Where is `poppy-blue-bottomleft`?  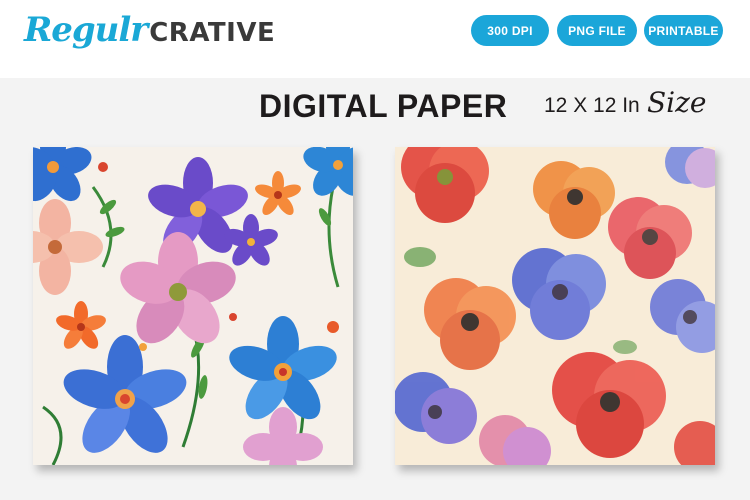 poppy-blue-bottomleft is located at coordinates (436, 408).